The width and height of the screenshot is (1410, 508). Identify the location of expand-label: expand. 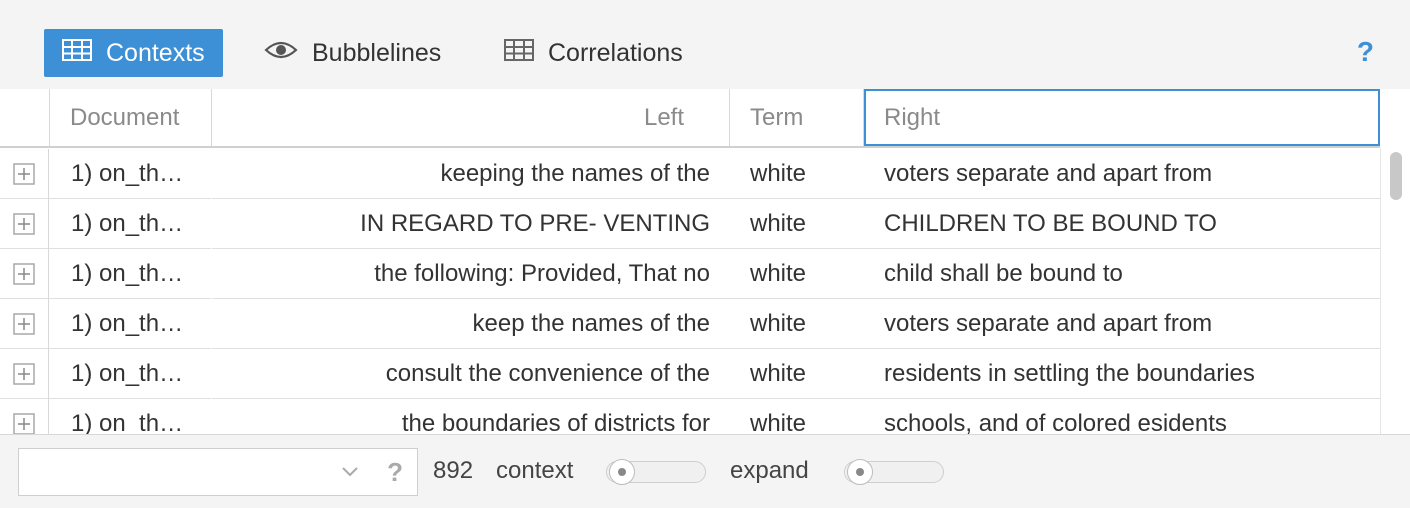
(769, 470).